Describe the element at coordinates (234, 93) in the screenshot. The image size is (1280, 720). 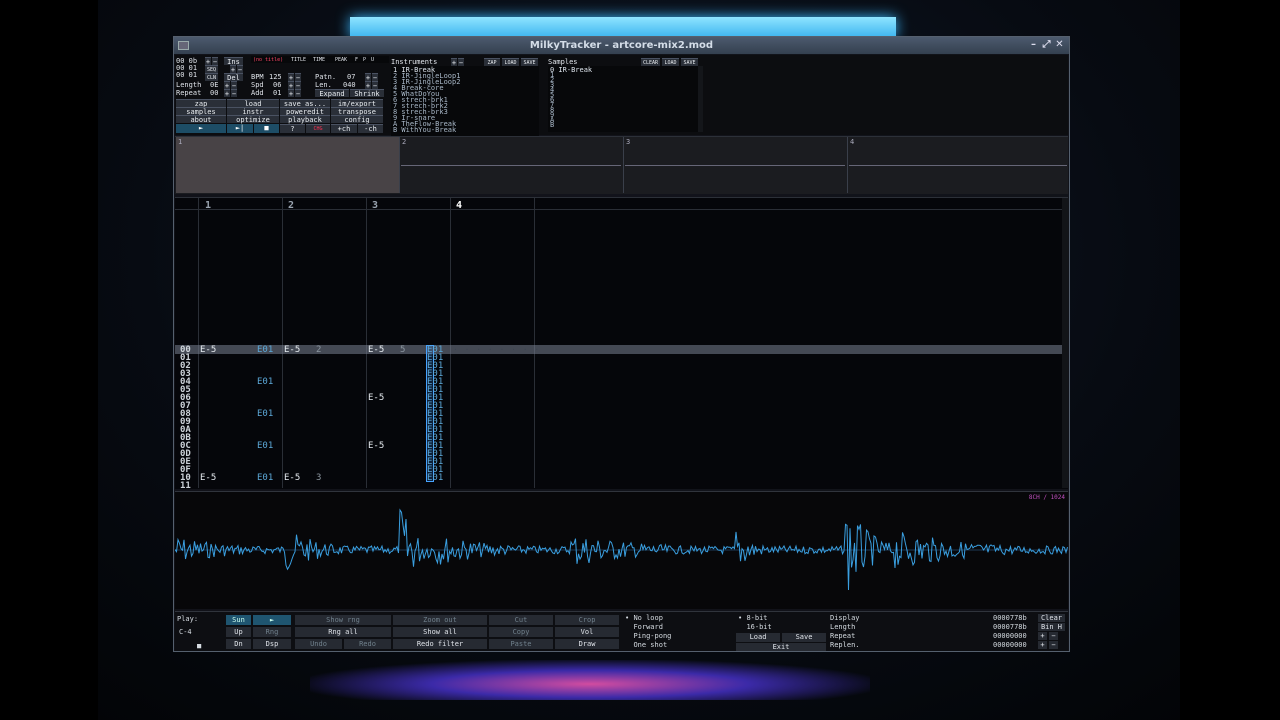
I see `repeat-minus-button: −` at that location.